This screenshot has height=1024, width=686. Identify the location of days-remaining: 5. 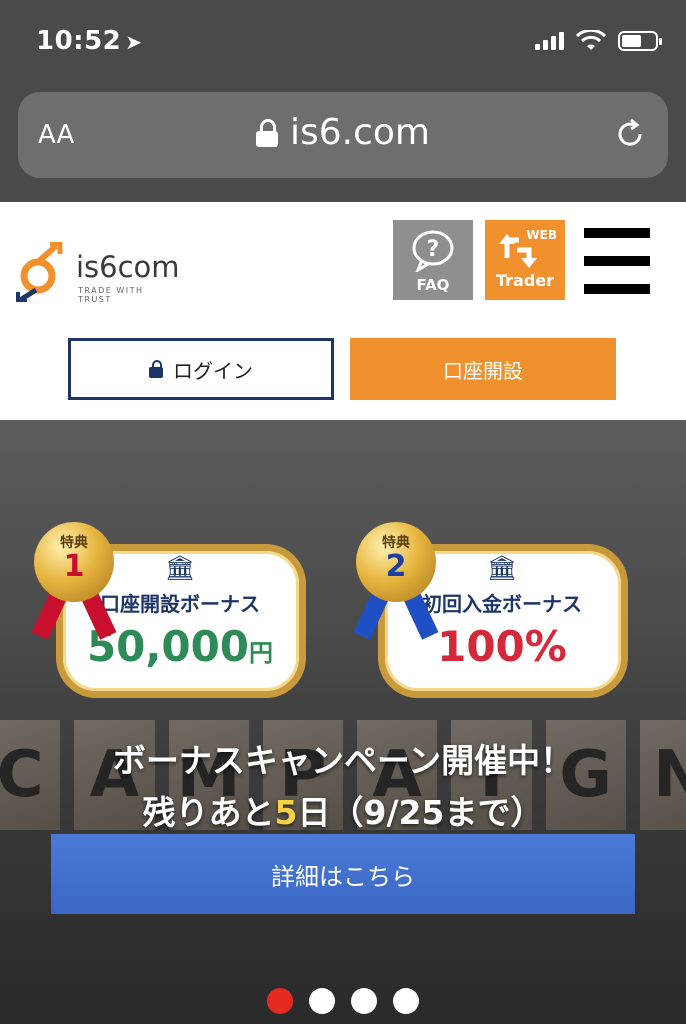
(286, 812).